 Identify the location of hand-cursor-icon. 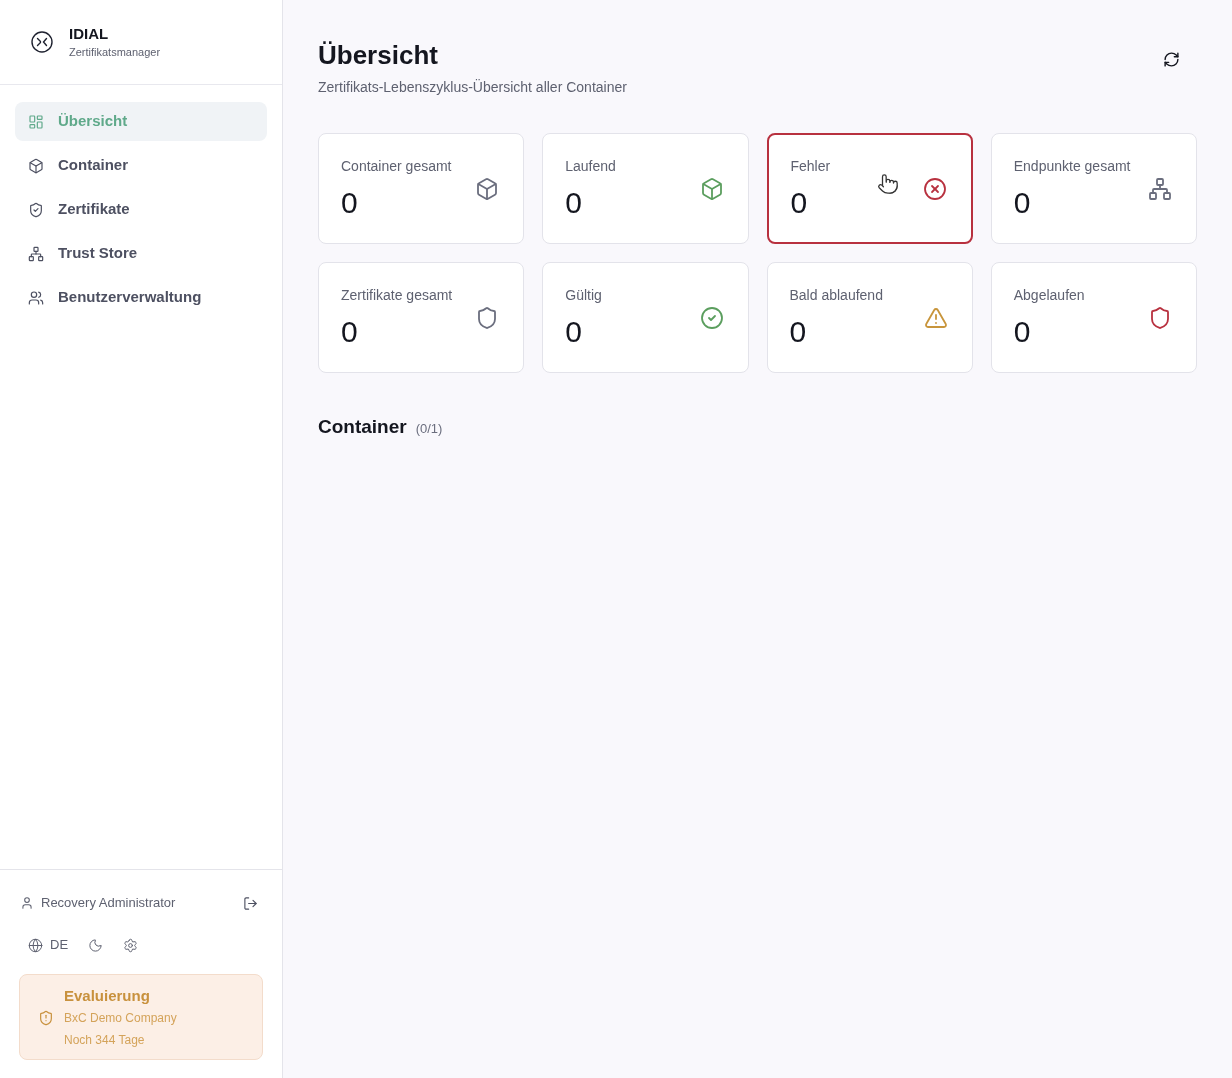
(887, 184).